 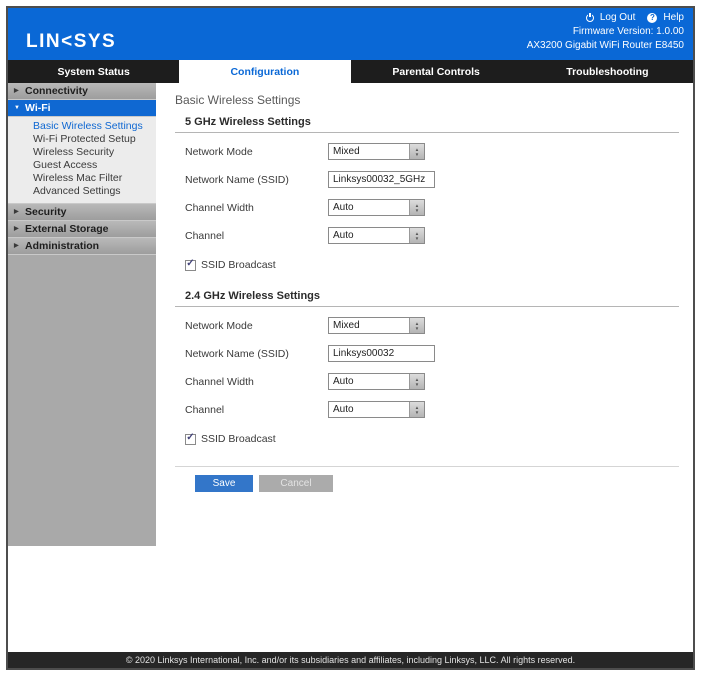 I want to click on network-mode-select-24ghz: Mixed ▲ ▼, so click(x=376, y=325).